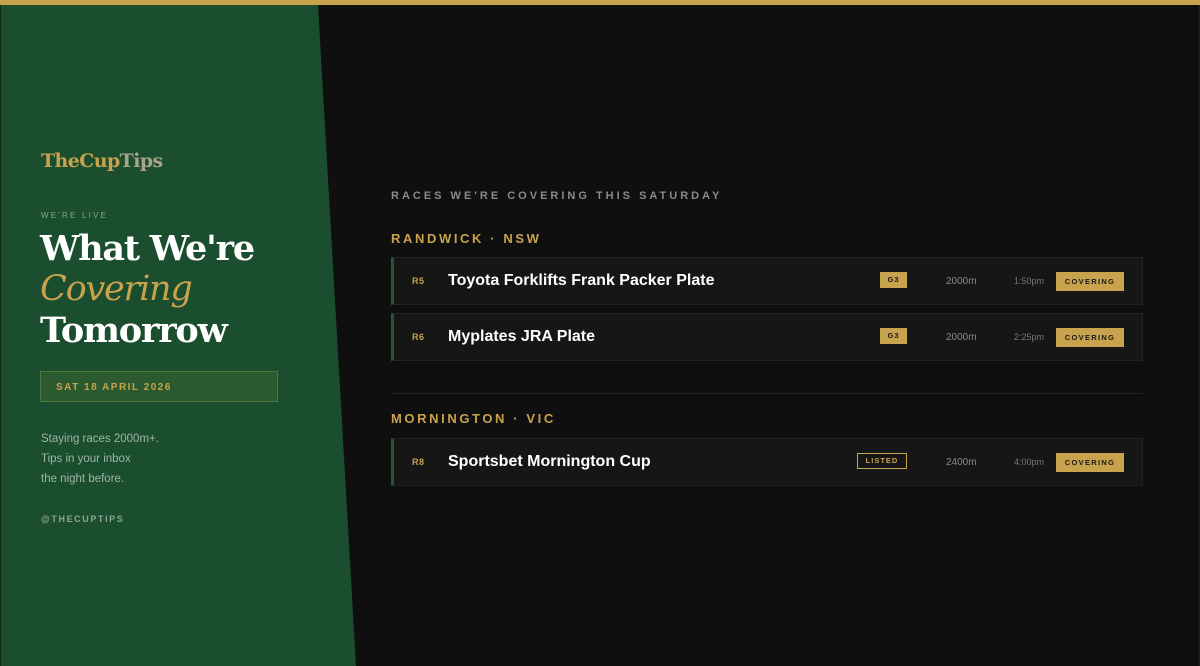 This screenshot has width=1200, height=666. I want to click on hero-line-3: Tomorrow, so click(134, 330).